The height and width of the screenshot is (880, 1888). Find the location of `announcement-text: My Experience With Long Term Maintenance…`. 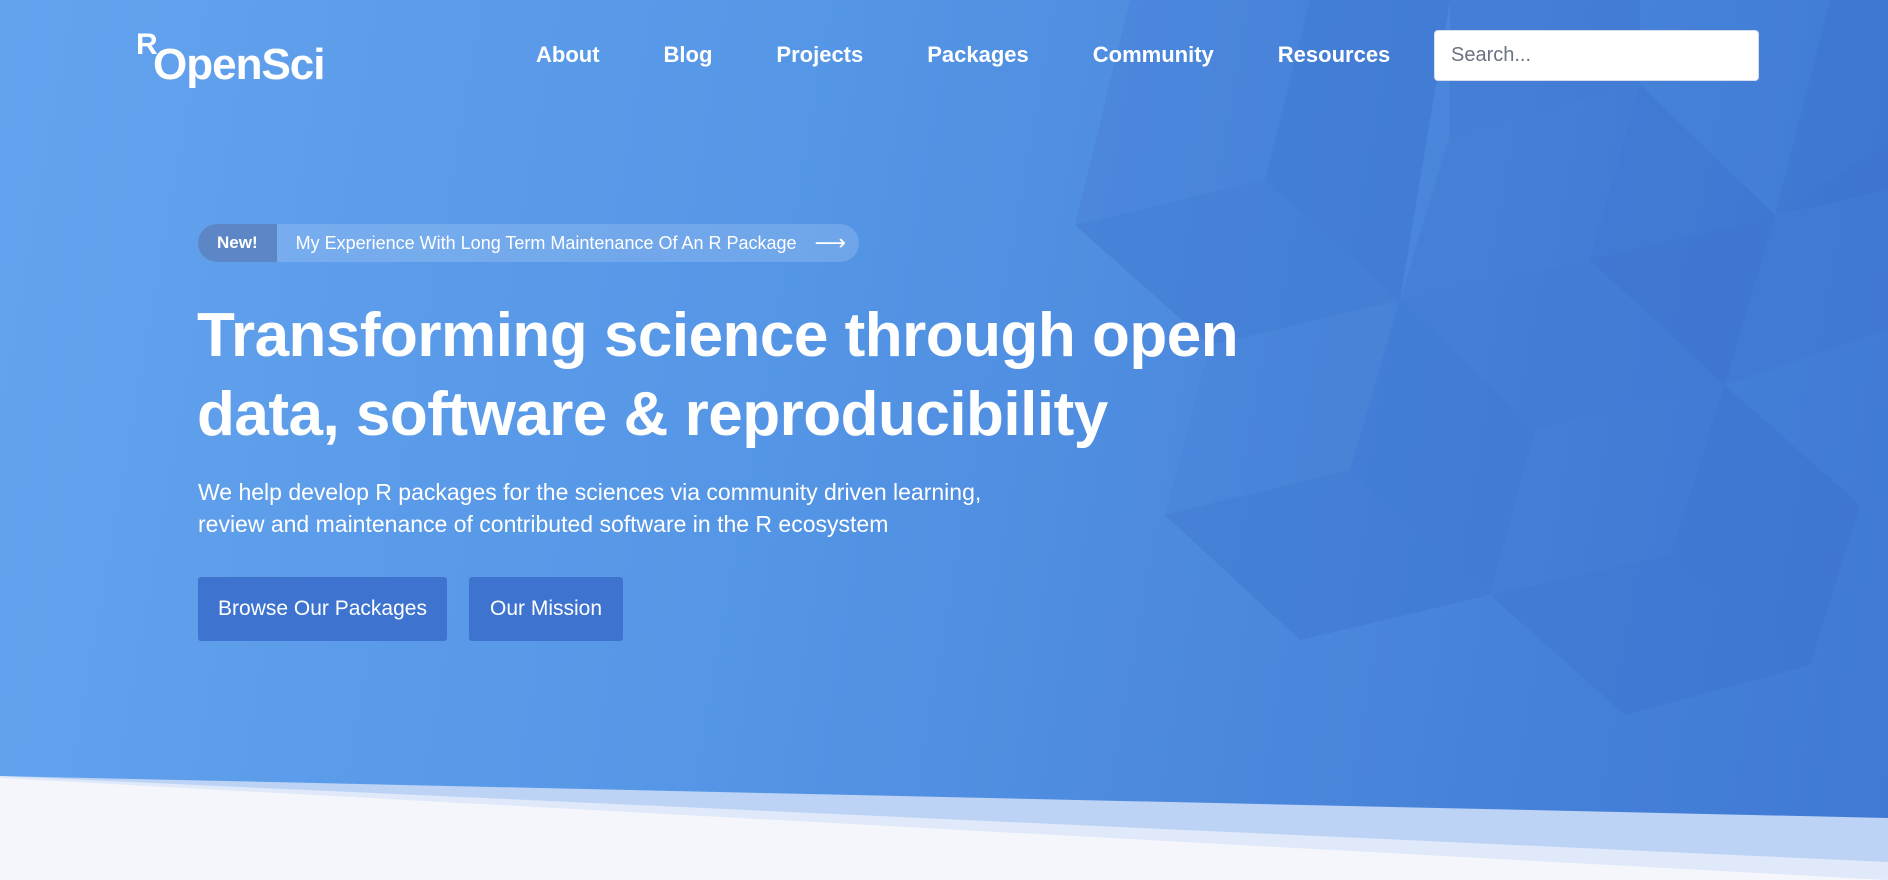

announcement-text: My Experience With Long Term Maintenance… is located at coordinates (546, 242).